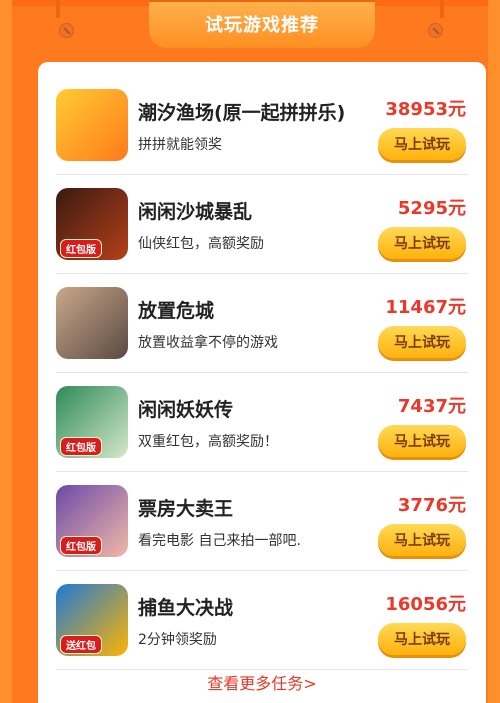 Image resolution: width=500 pixels, height=703 pixels. What do you see at coordinates (262, 125) in the screenshot?
I see `game-row: 潮汐渔场(原一起拼拼乐) 拼拼就能领奖 38953元马上试玩` at bounding box center [262, 125].